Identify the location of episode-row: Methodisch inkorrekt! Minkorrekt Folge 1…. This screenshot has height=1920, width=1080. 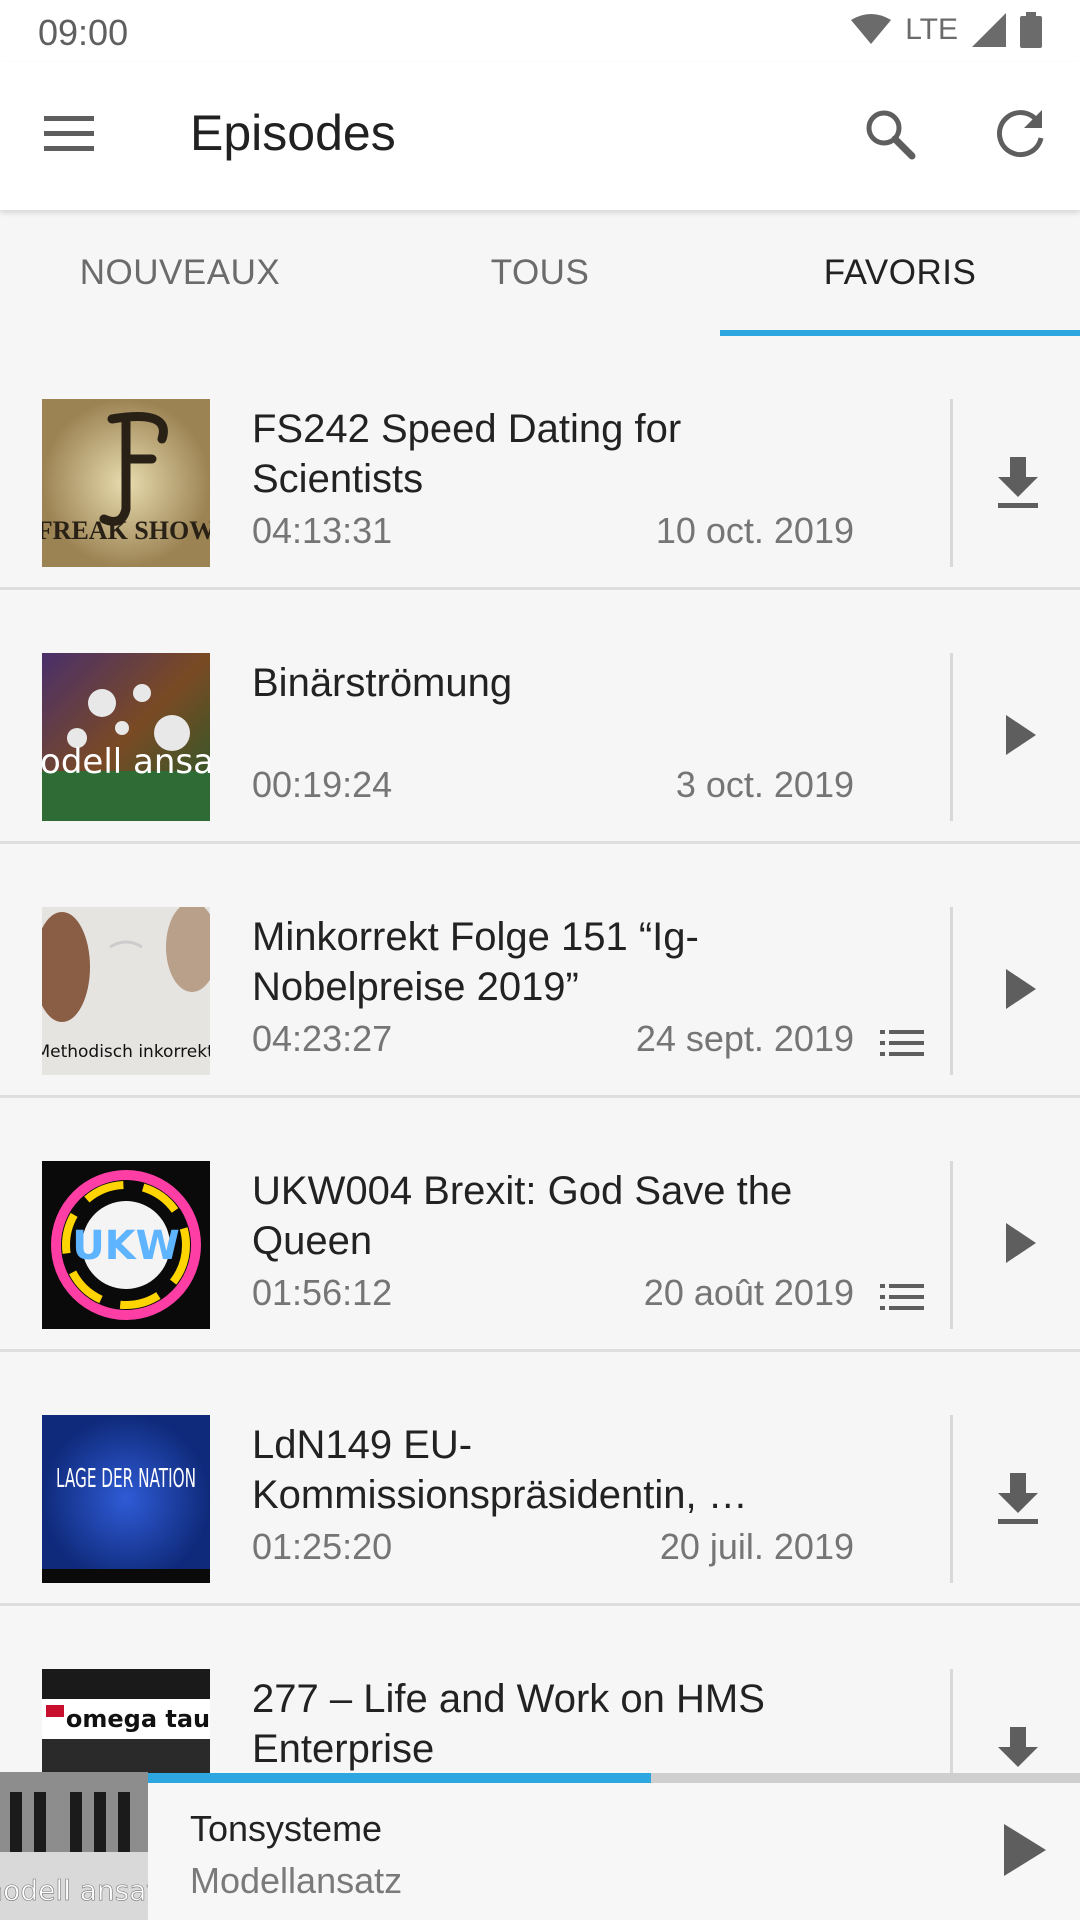
(540, 971).